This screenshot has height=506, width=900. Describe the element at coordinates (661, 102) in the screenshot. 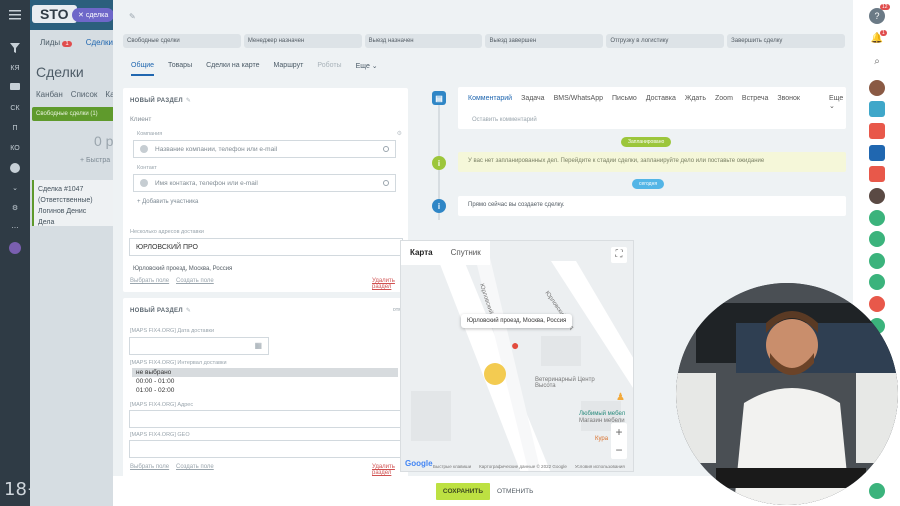

I see `act-tab-delivery: Доставка` at that location.